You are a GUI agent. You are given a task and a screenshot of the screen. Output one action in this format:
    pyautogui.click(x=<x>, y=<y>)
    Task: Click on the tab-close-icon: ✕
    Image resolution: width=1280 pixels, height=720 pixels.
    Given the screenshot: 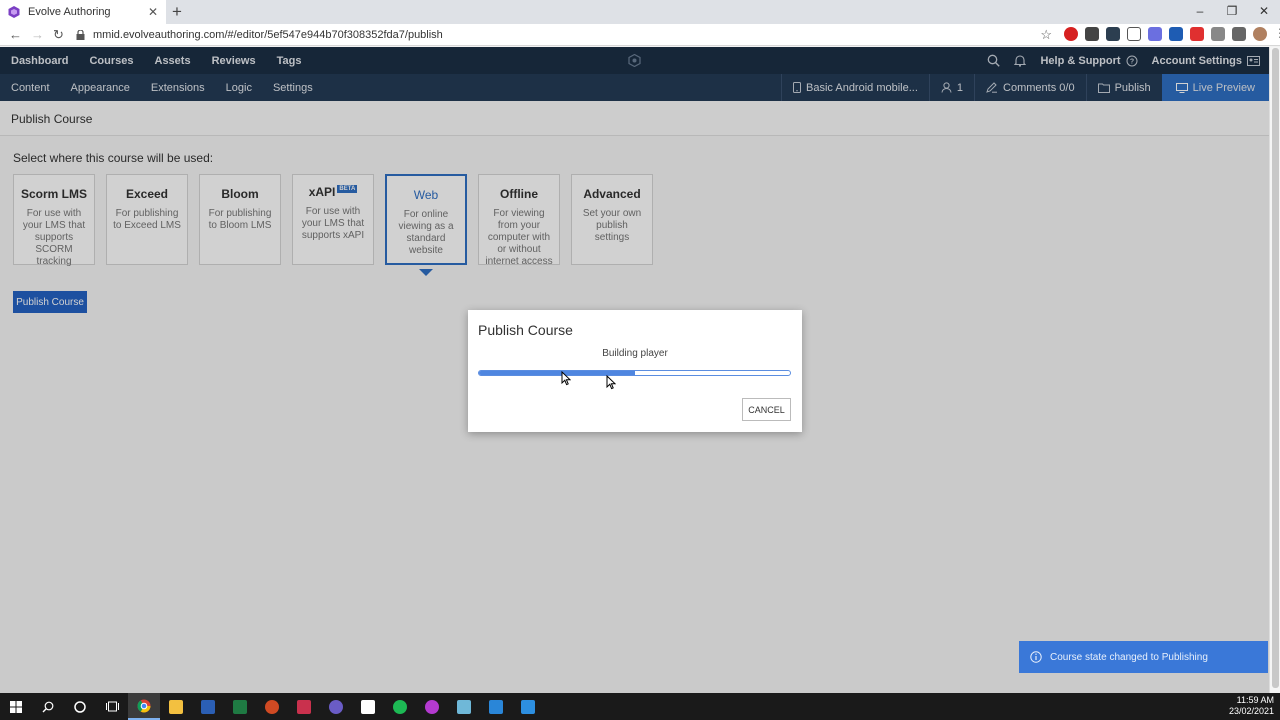 What is the action you would take?
    pyautogui.click(x=153, y=12)
    